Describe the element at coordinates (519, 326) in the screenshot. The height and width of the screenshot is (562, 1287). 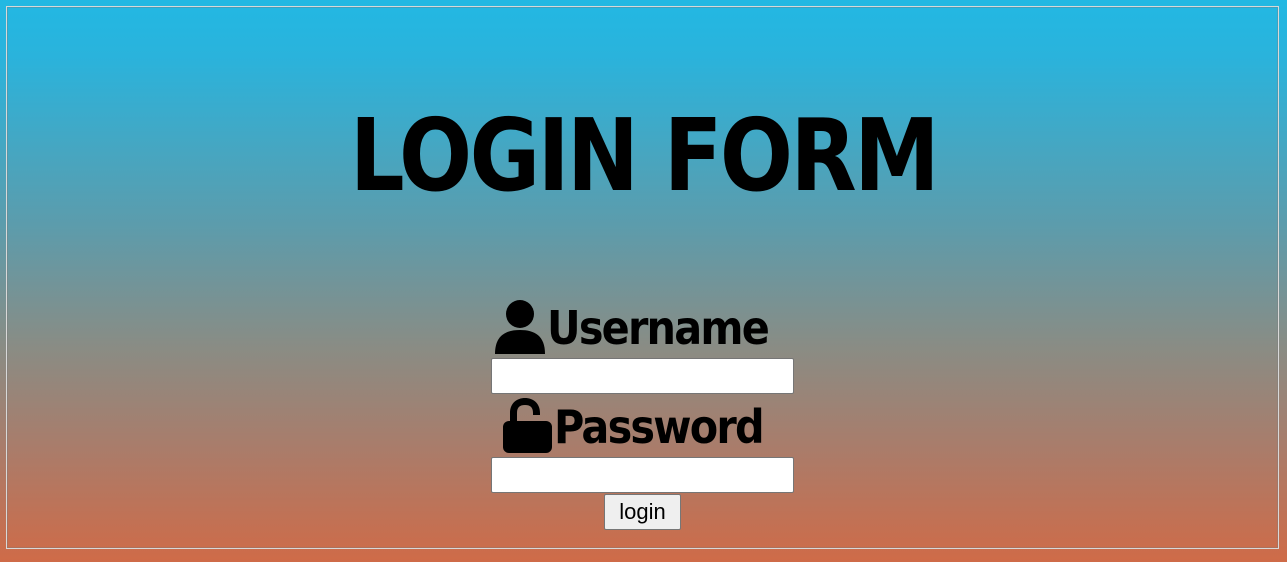
I see `user-icon` at that location.